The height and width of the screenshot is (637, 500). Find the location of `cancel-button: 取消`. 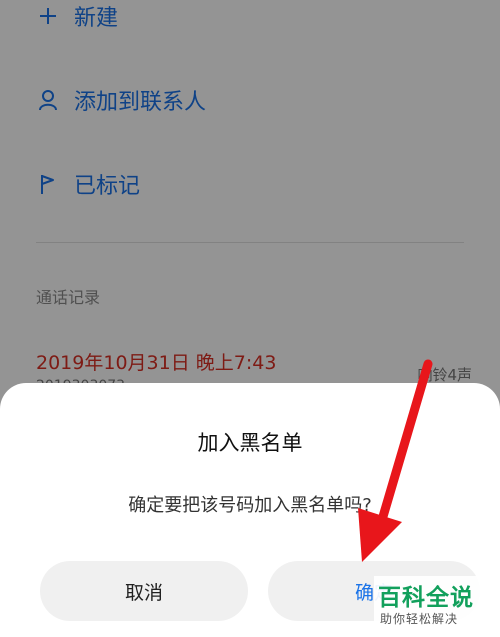

cancel-button: 取消 is located at coordinates (144, 591).